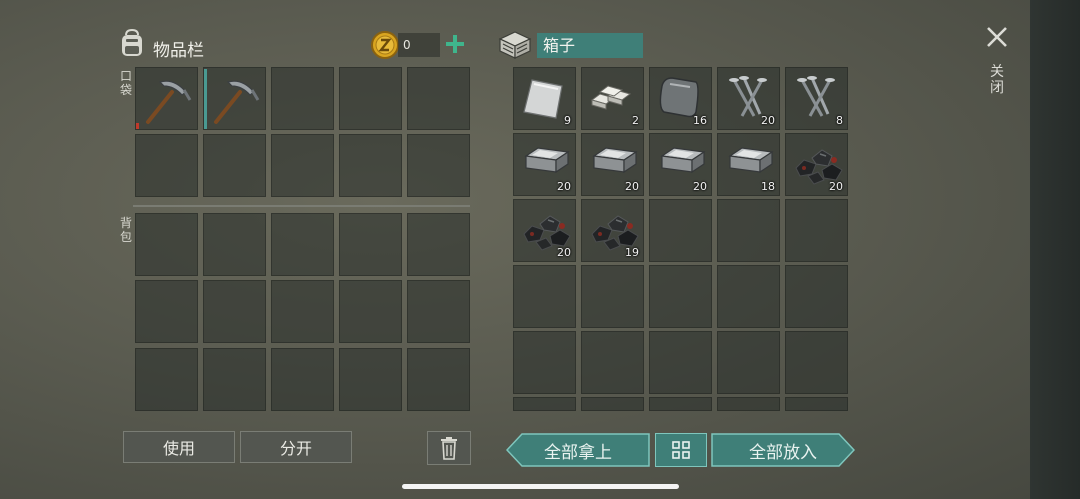  What do you see at coordinates (179, 447) in the screenshot?
I see `use-button: 使用` at bounding box center [179, 447].